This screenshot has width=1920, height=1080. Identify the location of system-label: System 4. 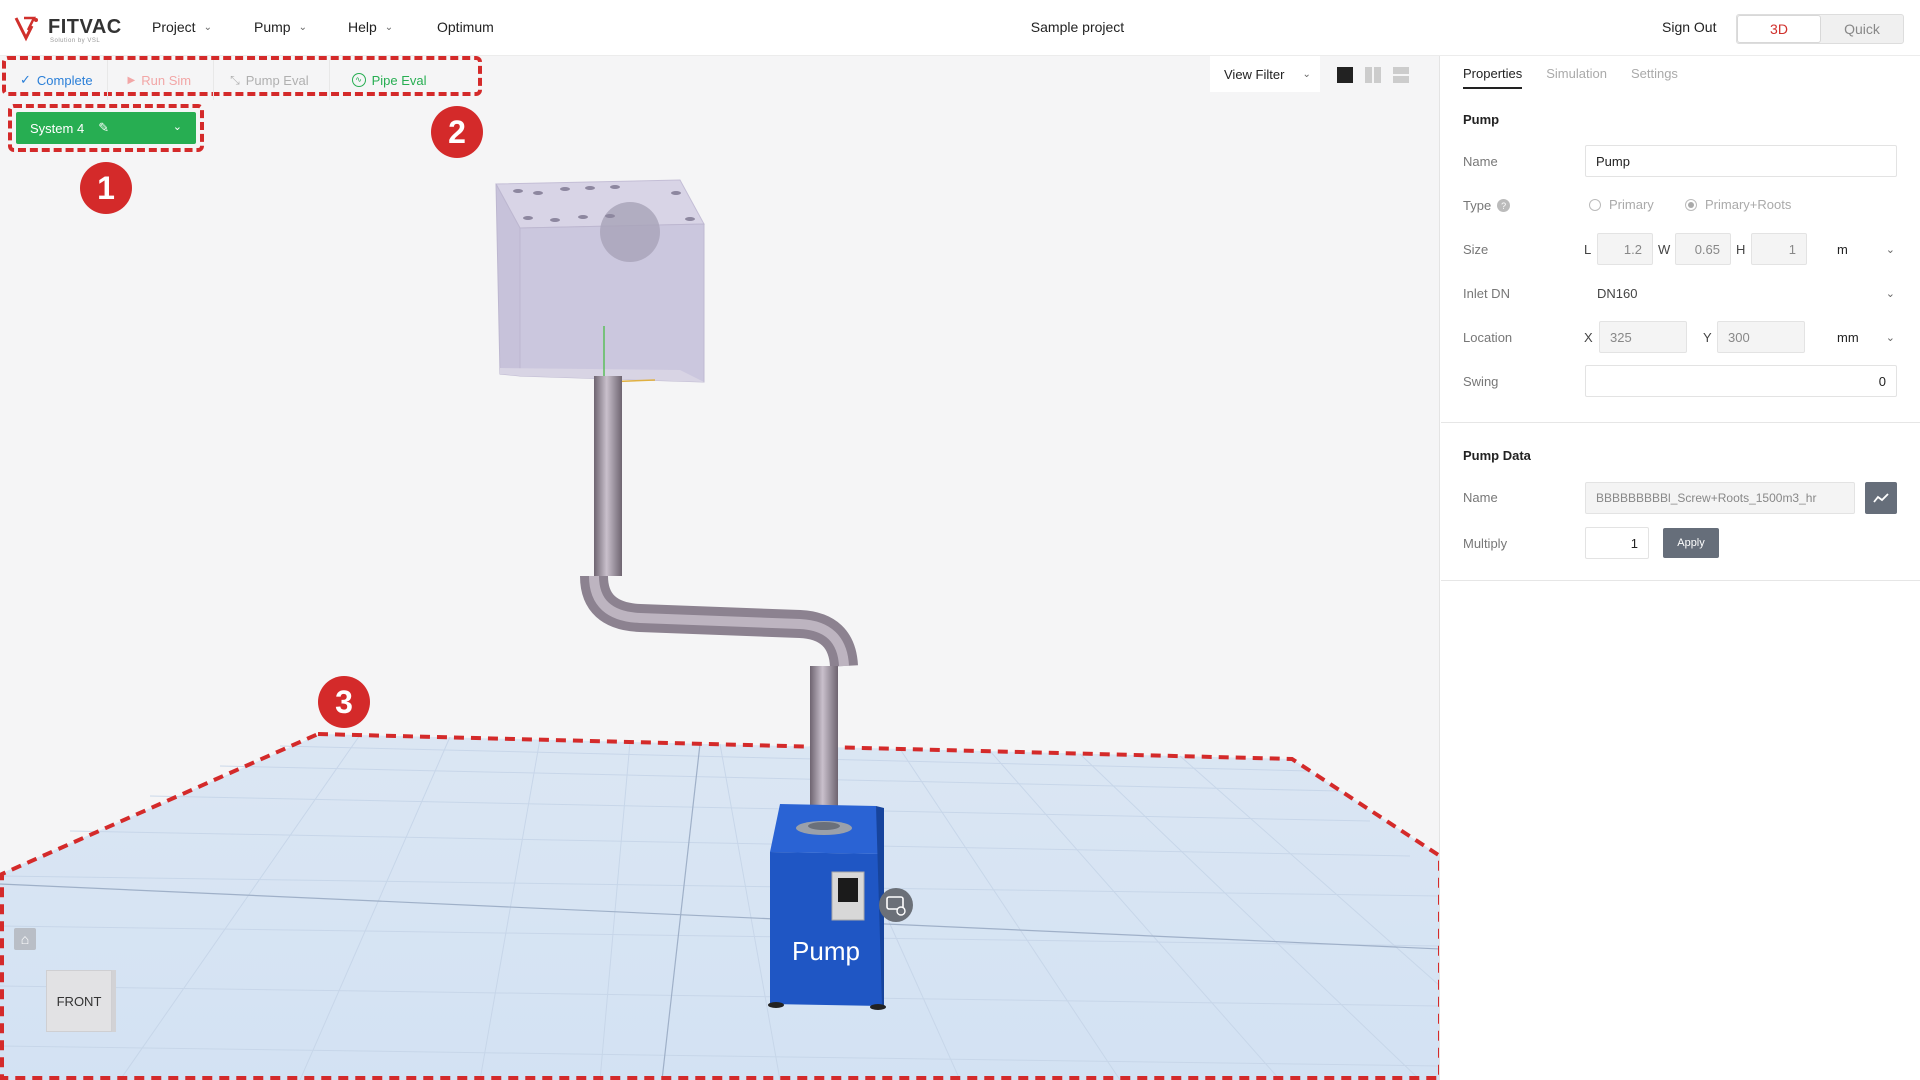
(57, 128).